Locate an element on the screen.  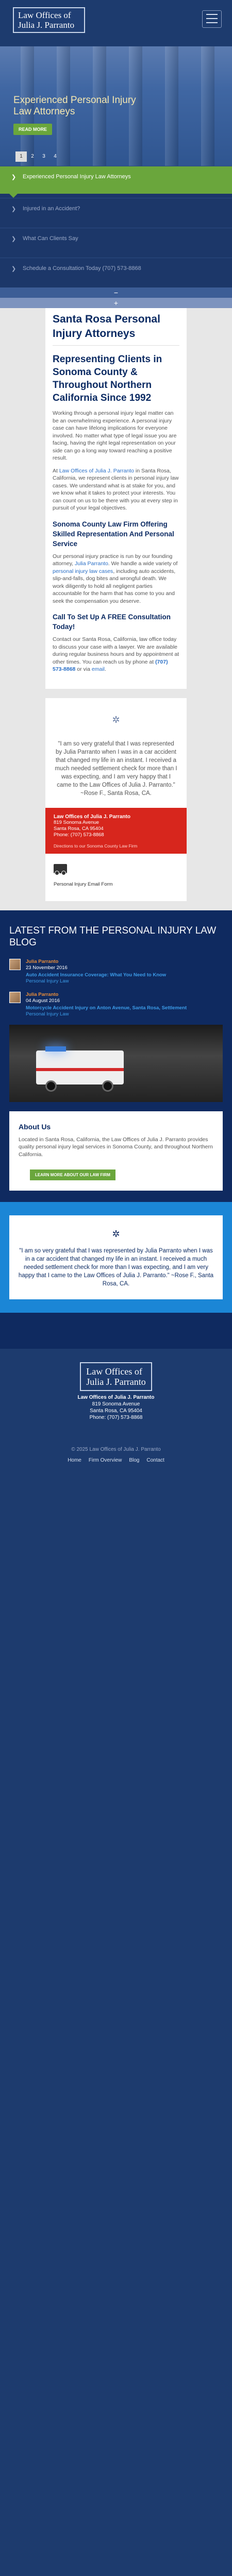
learn-more-button: LEARN MORE ABOUT OUR LAW FIRM is located at coordinates (72, 1175).